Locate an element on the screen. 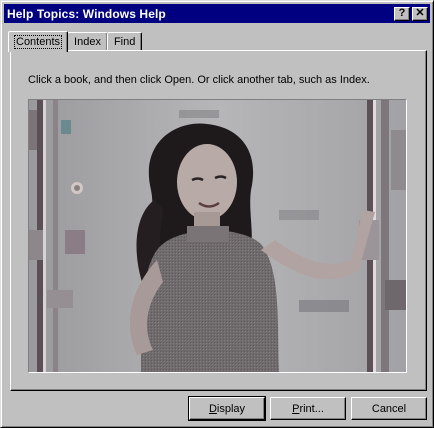 The width and height of the screenshot is (434, 428). tab-contents: Contents is located at coordinates (38, 41).